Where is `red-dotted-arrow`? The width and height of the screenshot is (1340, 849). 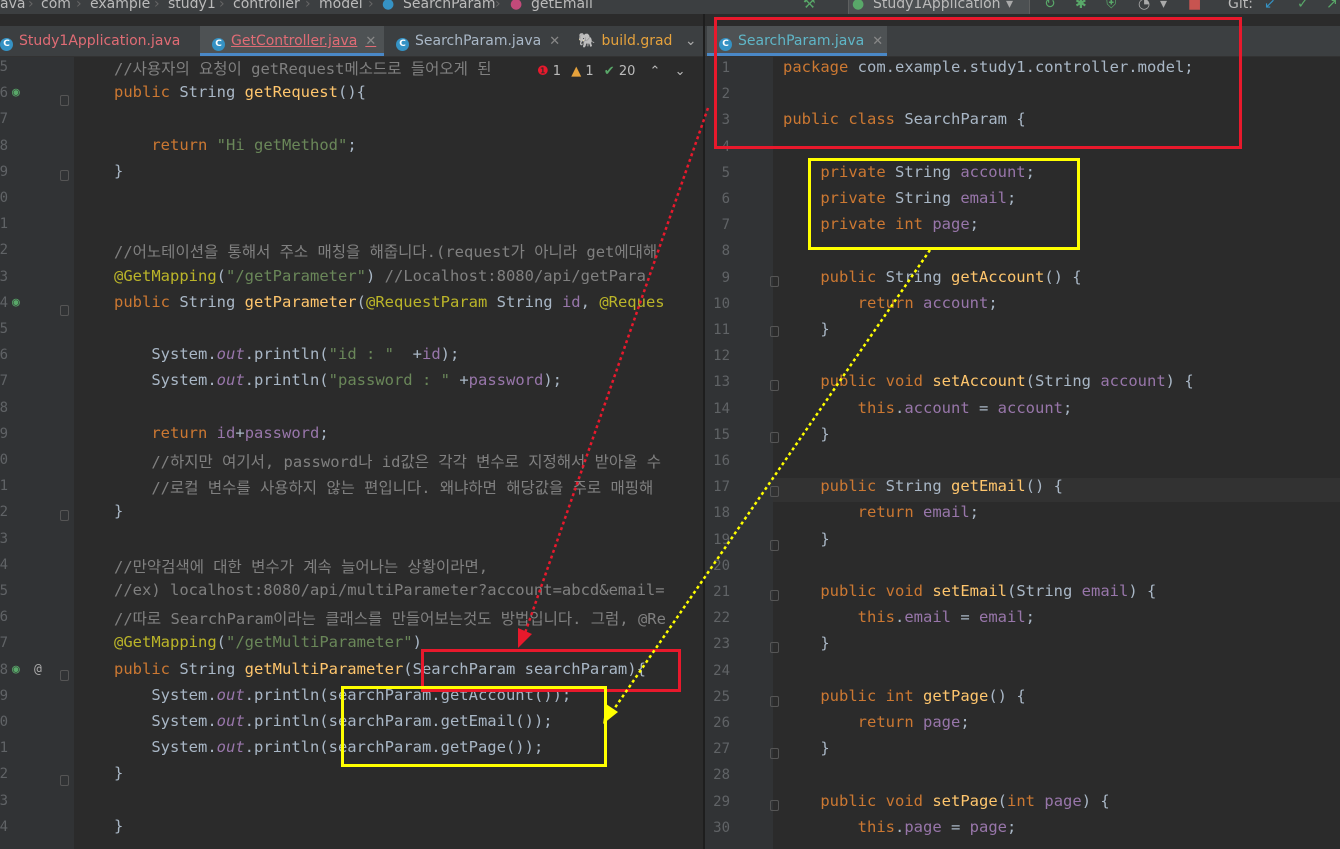 red-dotted-arrow is located at coordinates (616, 372).